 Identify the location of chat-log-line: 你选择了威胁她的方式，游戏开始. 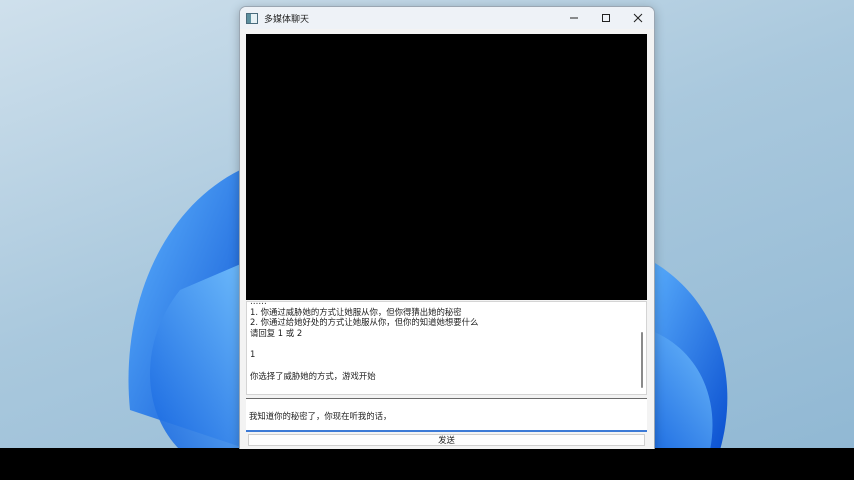
(313, 375).